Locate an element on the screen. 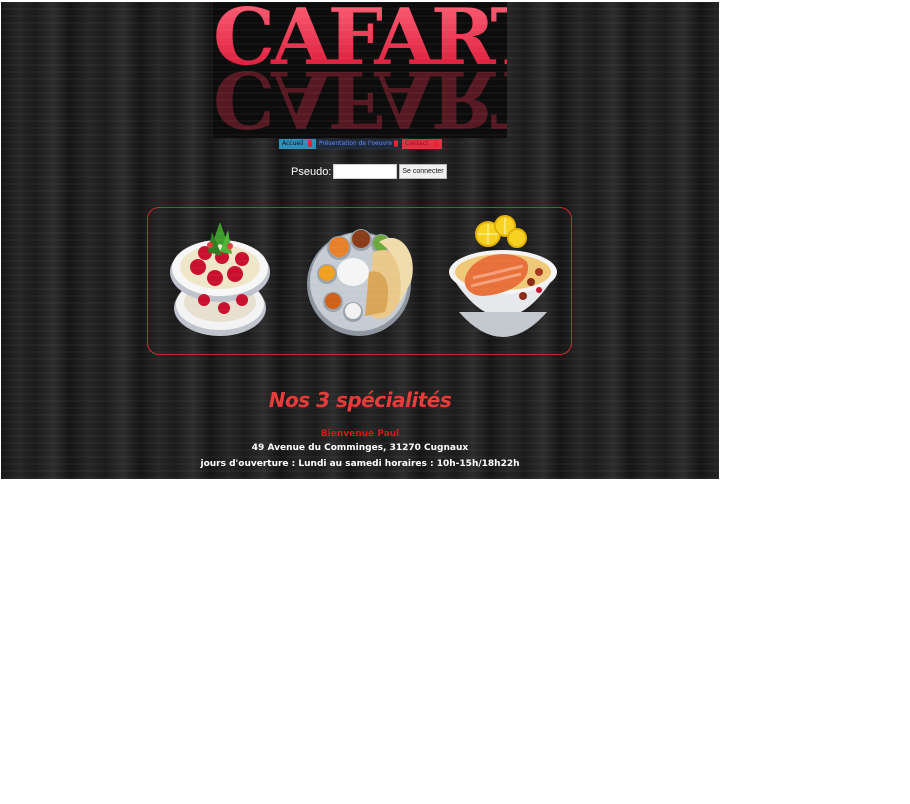  carpaccio-plate-icon is located at coordinates (220, 279).